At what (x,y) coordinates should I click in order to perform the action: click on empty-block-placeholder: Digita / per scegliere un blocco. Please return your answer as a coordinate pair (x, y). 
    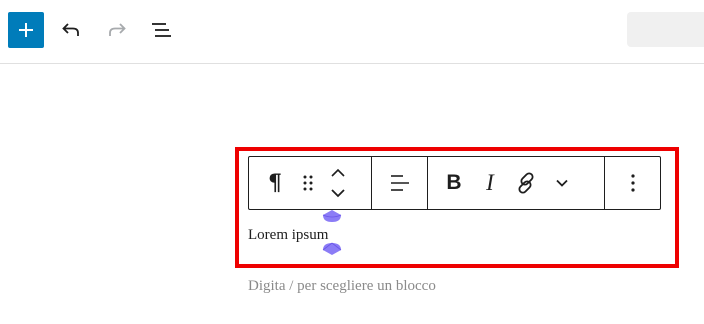
    Looking at the image, I should click on (342, 286).